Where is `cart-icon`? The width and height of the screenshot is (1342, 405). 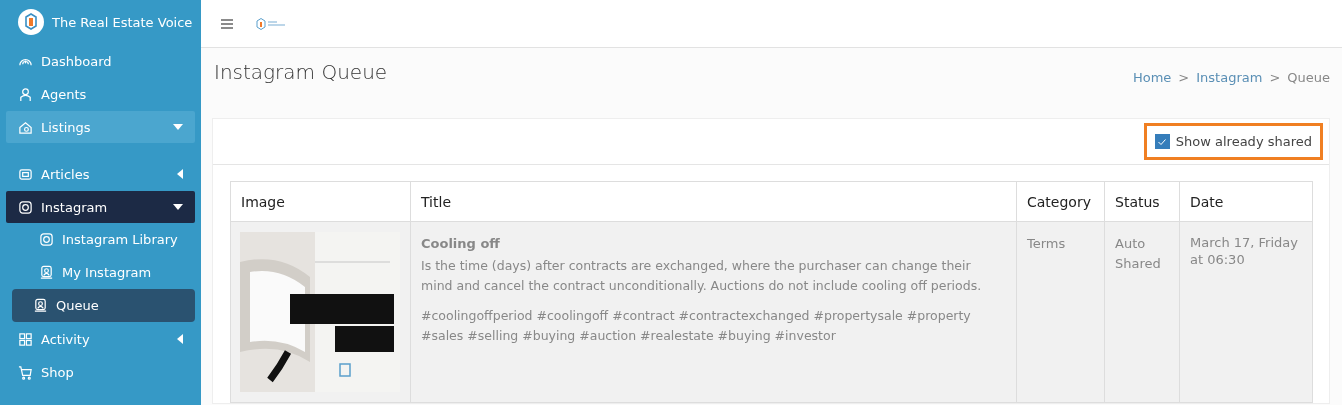
cart-icon is located at coordinates (25, 372).